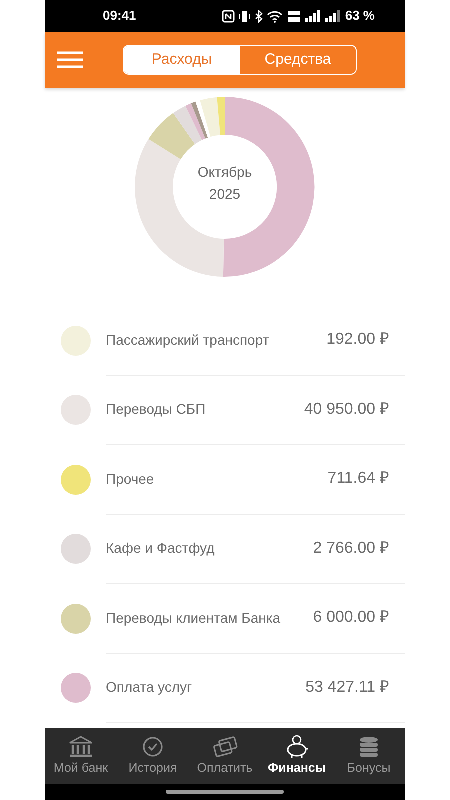 This screenshot has width=450, height=800. Describe the element at coordinates (297, 756) in the screenshot. I see `nav-tab: Финансы` at that location.